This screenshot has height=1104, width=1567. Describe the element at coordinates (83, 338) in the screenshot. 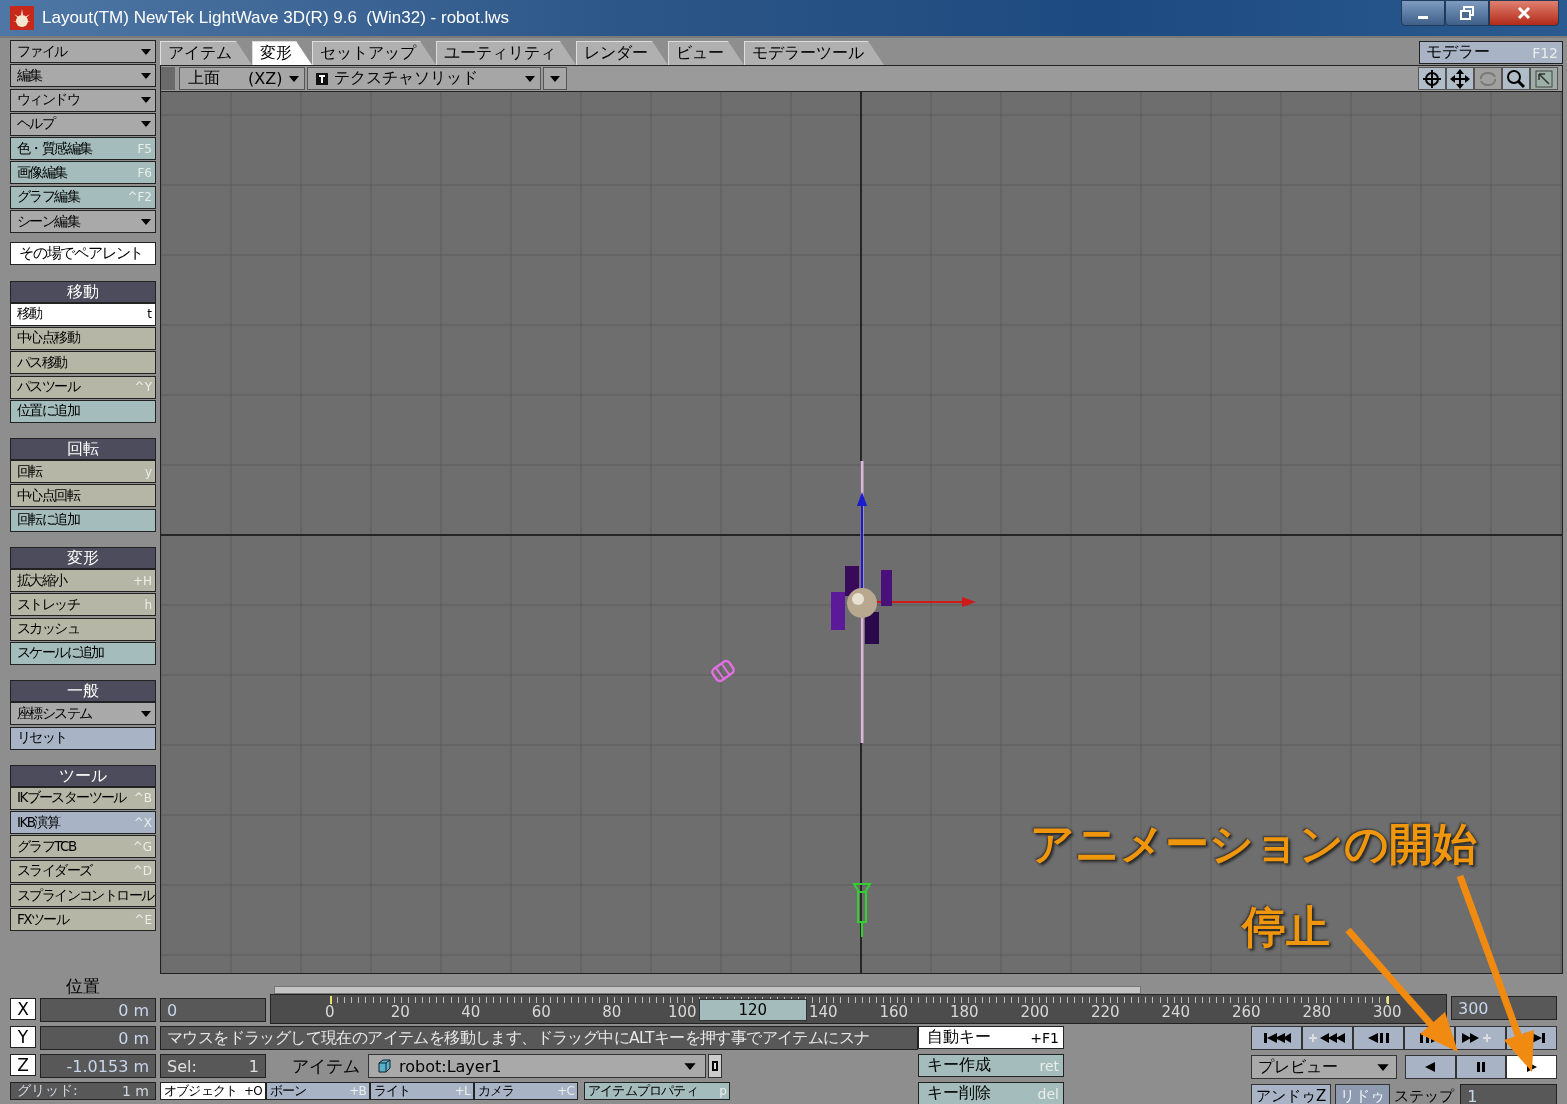

I see `tool-button: 中心点移動` at that location.